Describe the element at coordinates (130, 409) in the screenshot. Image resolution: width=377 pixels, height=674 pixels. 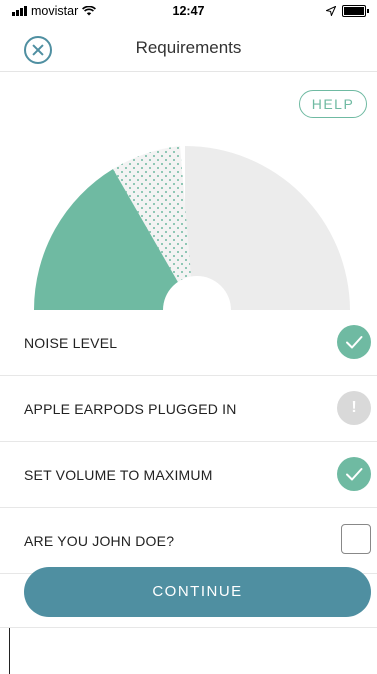
I see `requirement-label: APPLE EARPODS PLUGGED IN` at that location.